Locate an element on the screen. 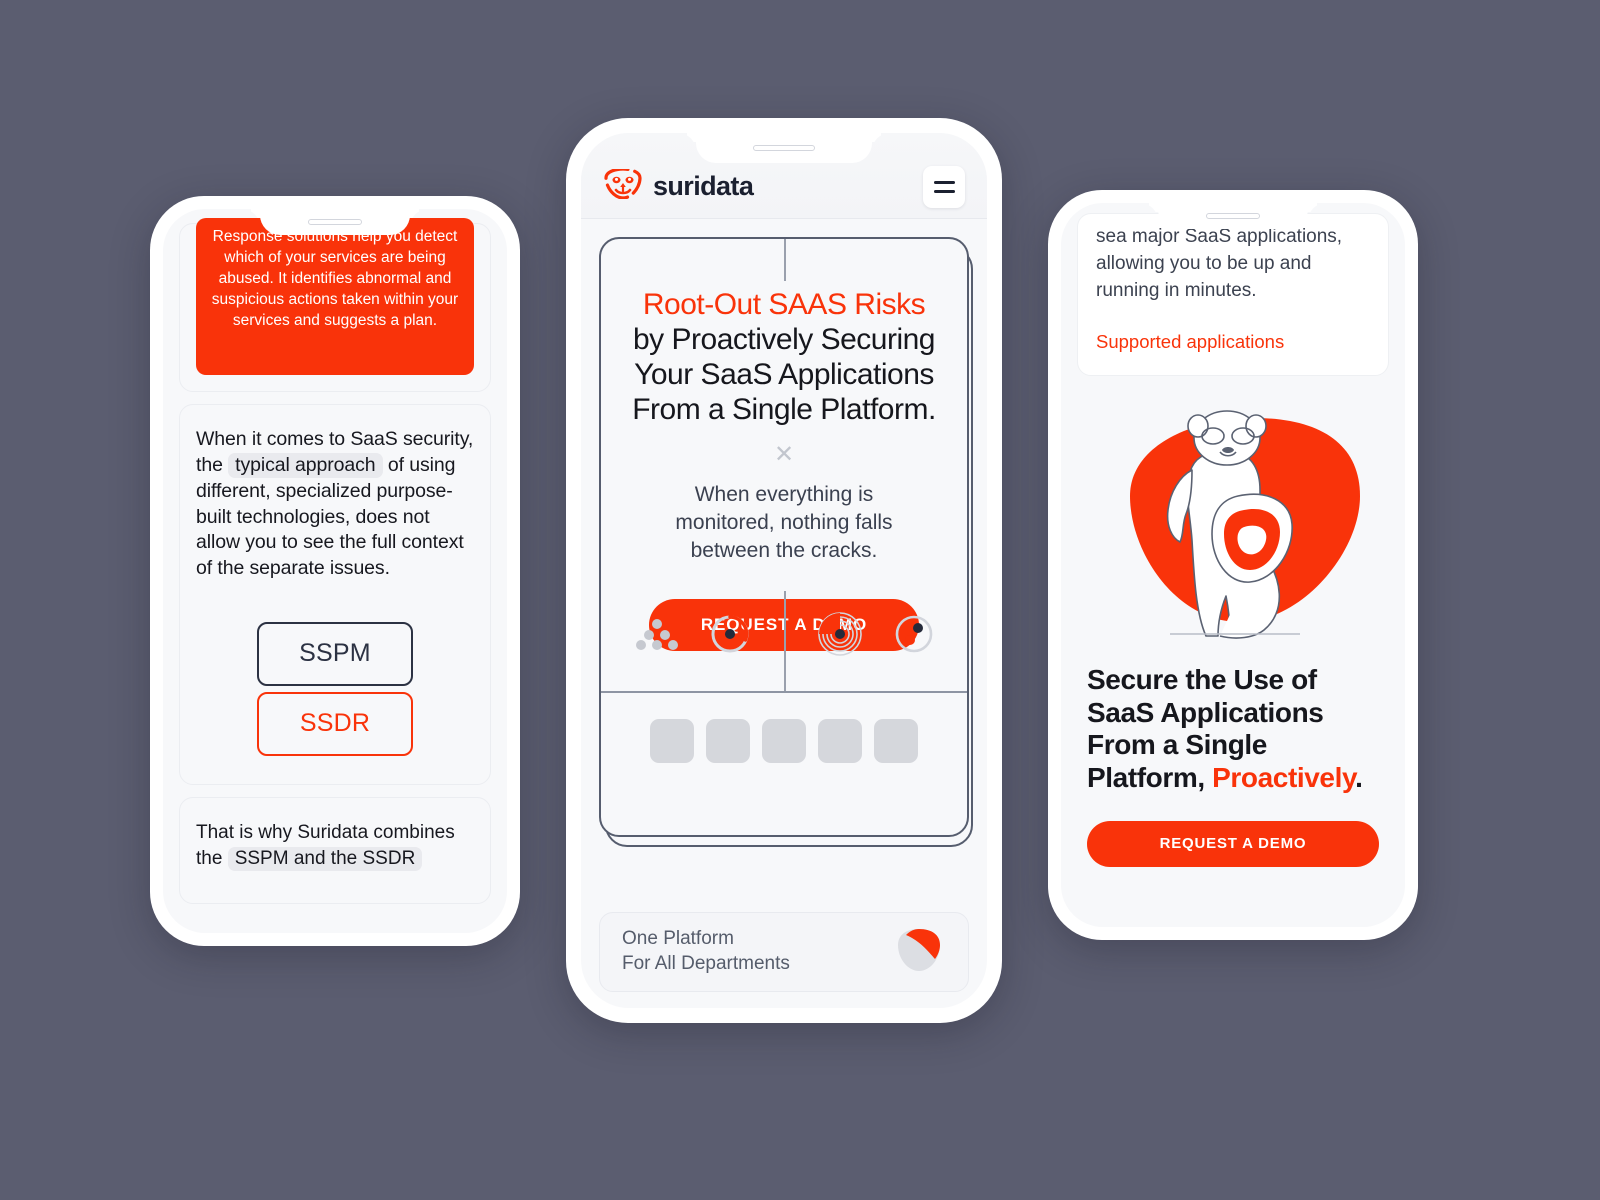 This screenshot has height=1200, width=1600. widget-divider-horizontal is located at coordinates (784, 692).